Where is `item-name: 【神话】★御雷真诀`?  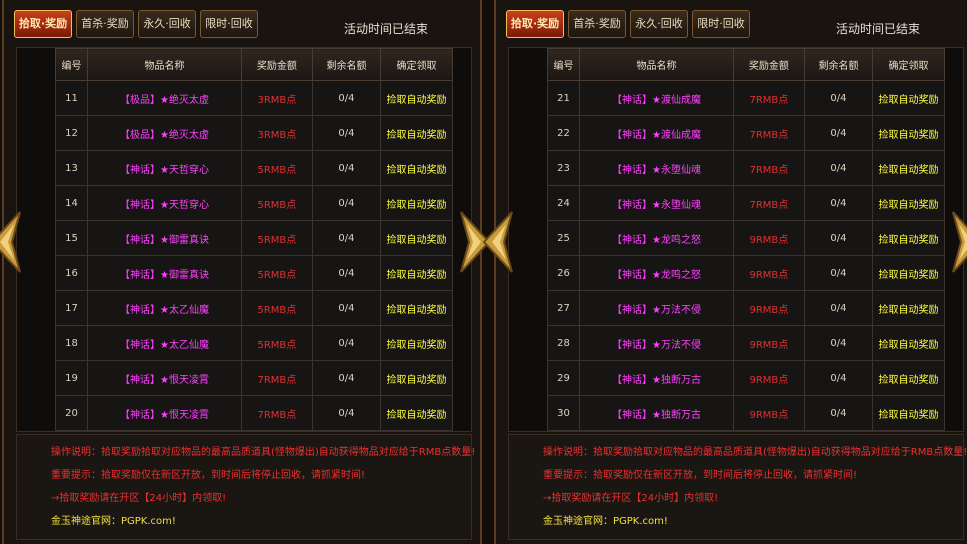
item-name: 【神话】★御雷真诀 is located at coordinates (164, 238).